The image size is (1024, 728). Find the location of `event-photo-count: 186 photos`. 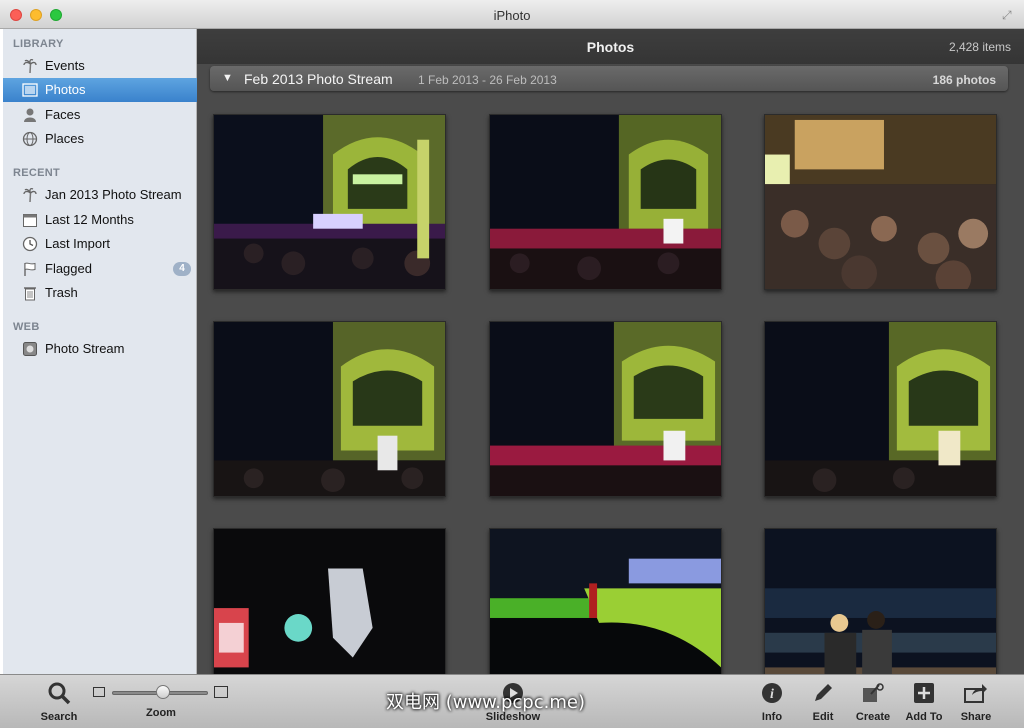

event-photo-count: 186 photos is located at coordinates (964, 80).